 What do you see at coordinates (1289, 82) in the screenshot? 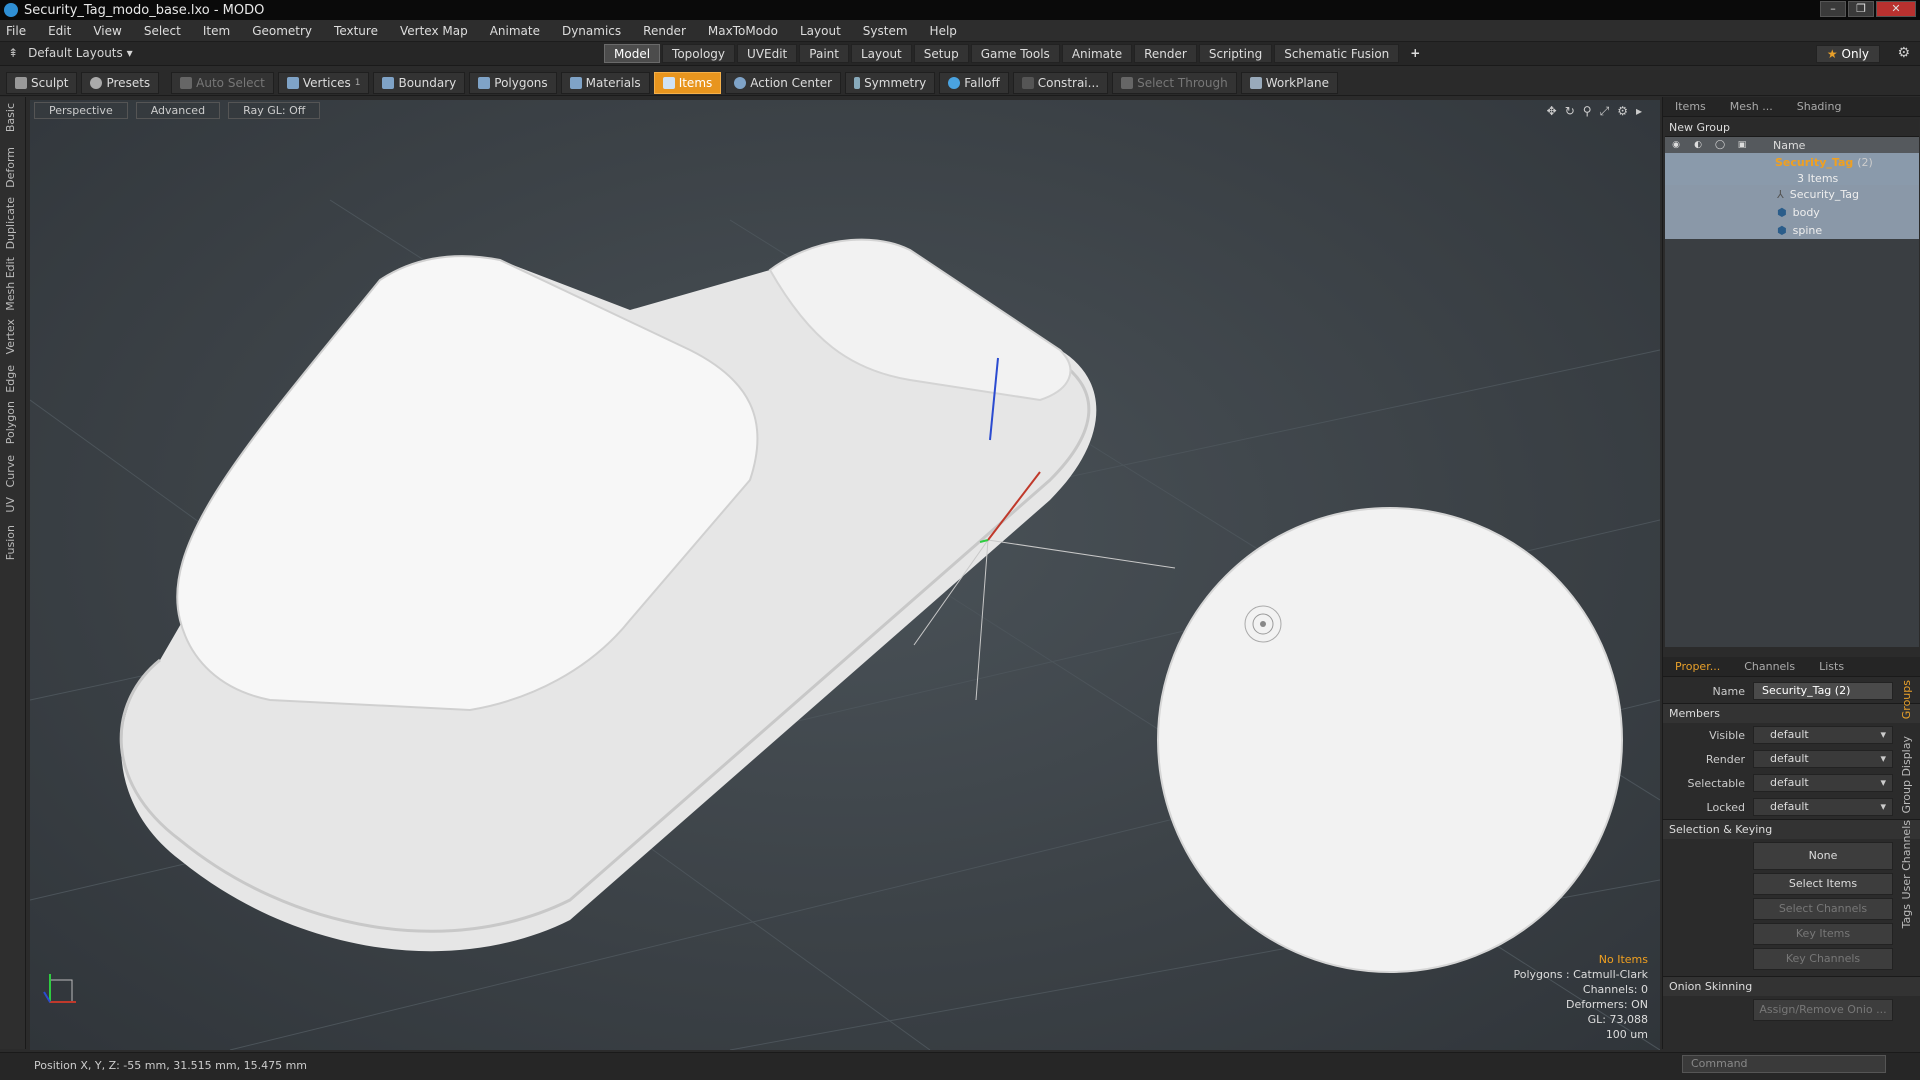
I see `workplane-button: WorkPlane` at bounding box center [1289, 82].